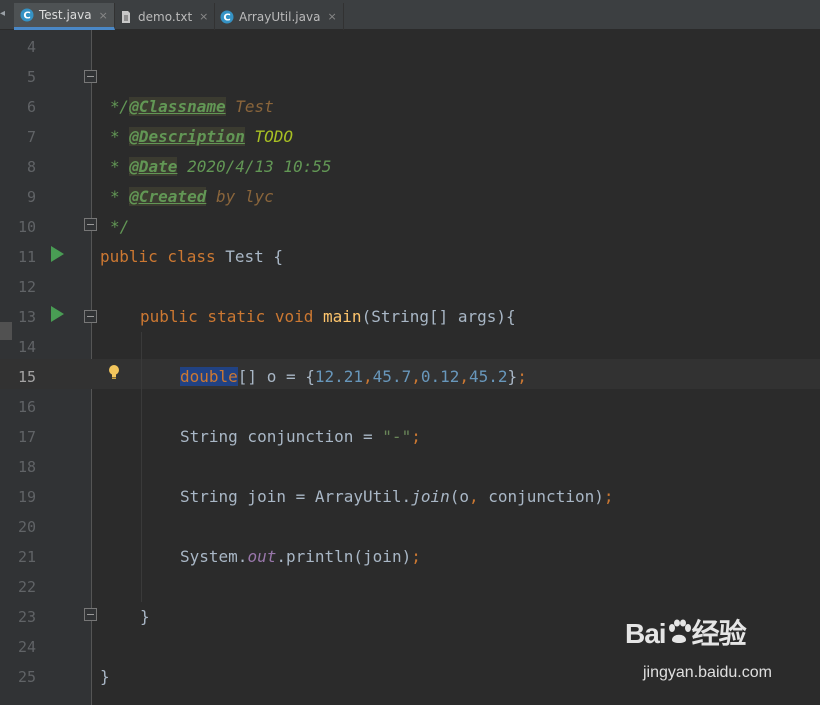 Image resolution: width=820 pixels, height=705 pixels. Describe the element at coordinates (26, 497) in the screenshot. I see `line-number: 19` at that location.